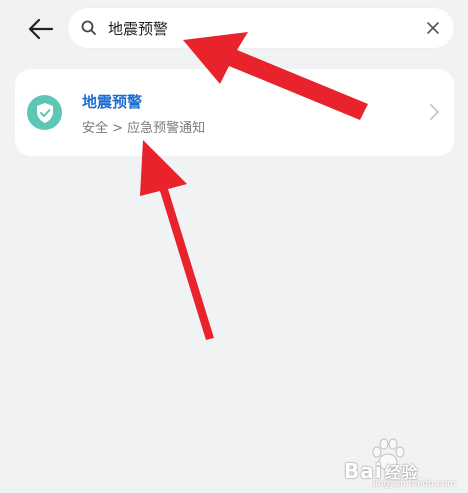  I want to click on annotation-arrow-result, so click(177, 240).